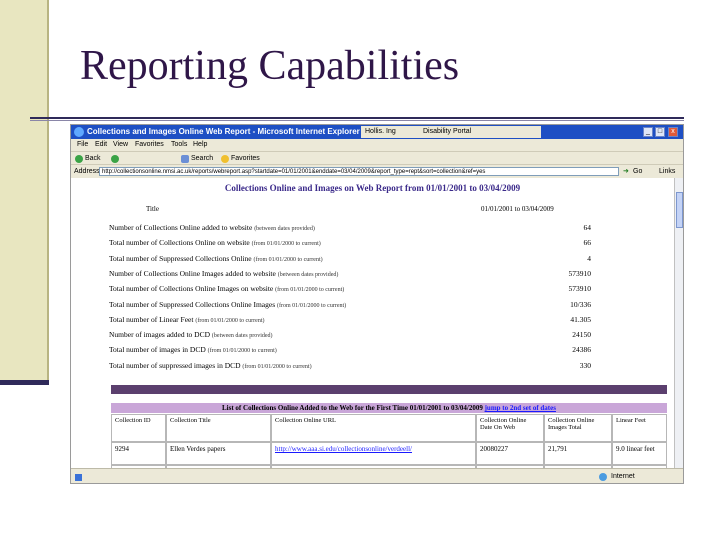  What do you see at coordinates (373, 428) in the screenshot?
I see `column-header: Collection Online URL` at bounding box center [373, 428].